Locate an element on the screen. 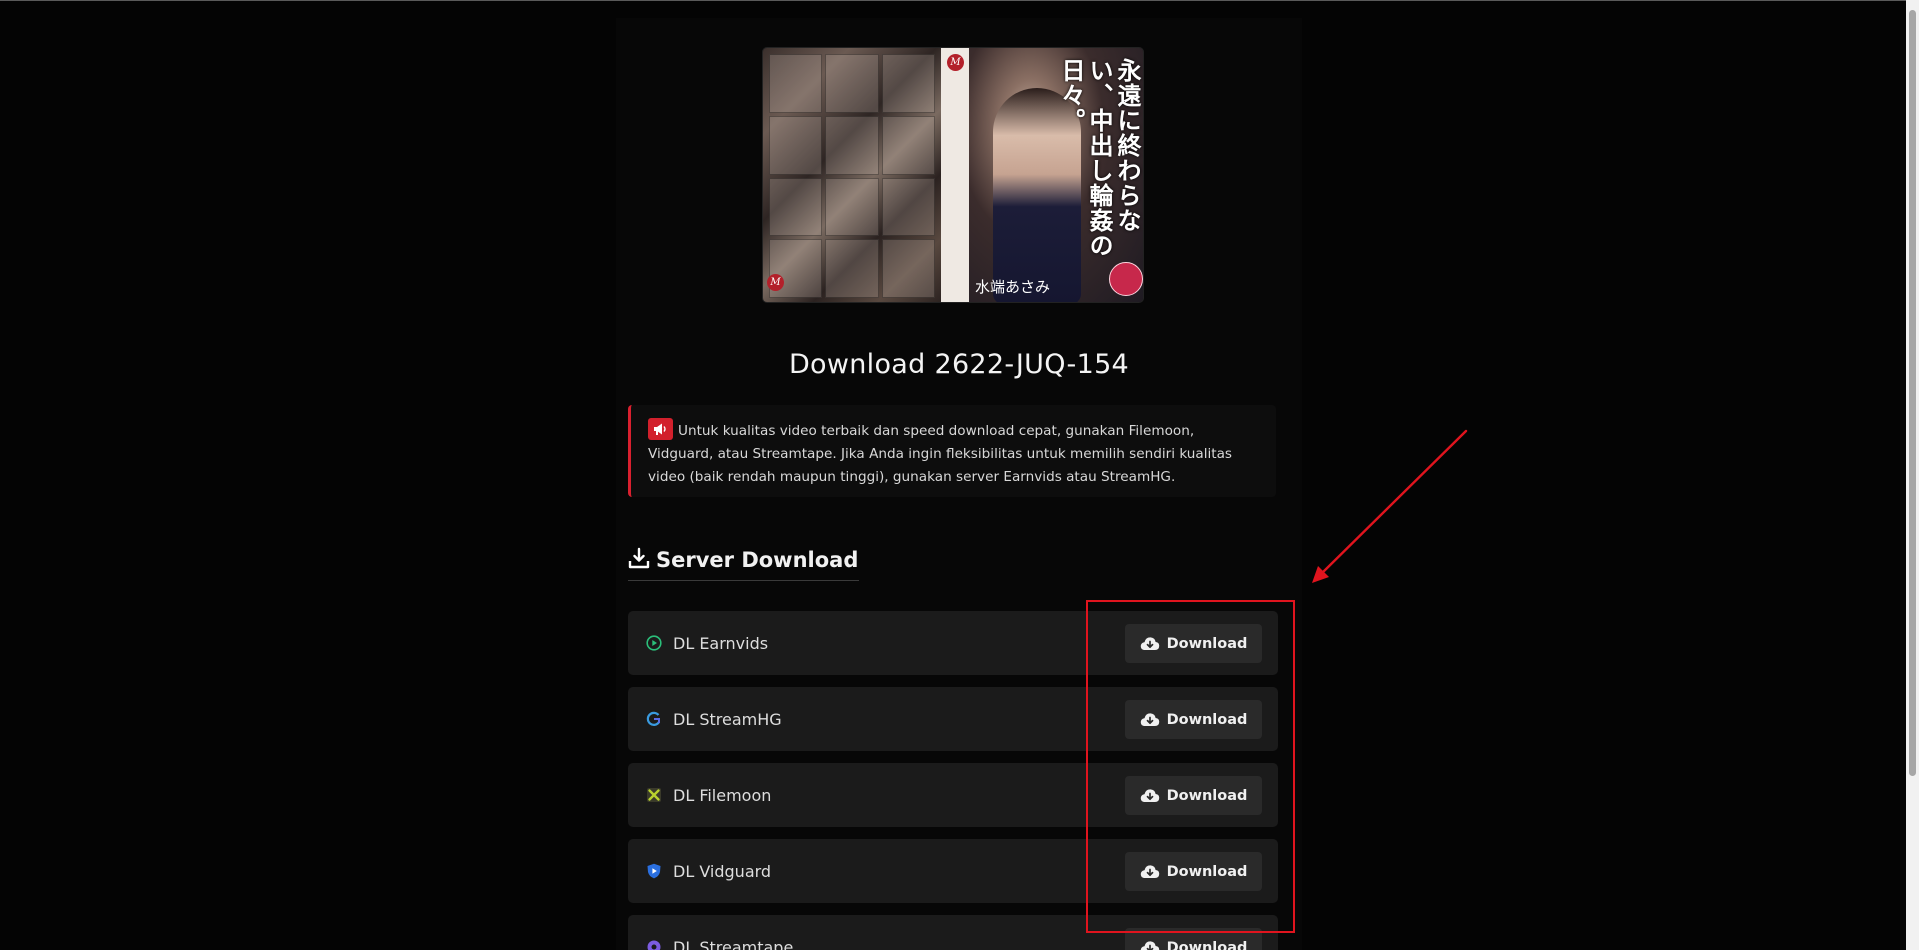 The width and height of the screenshot is (1919, 950). cover-actress-name: 水端あさみ is located at coordinates (1013, 287).